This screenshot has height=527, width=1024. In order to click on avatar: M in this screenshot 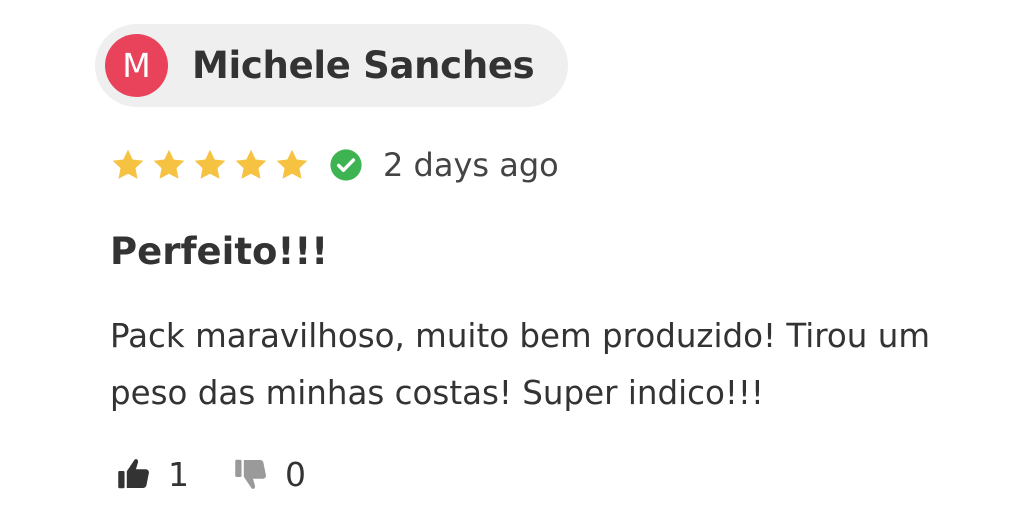, I will do `click(136, 65)`.